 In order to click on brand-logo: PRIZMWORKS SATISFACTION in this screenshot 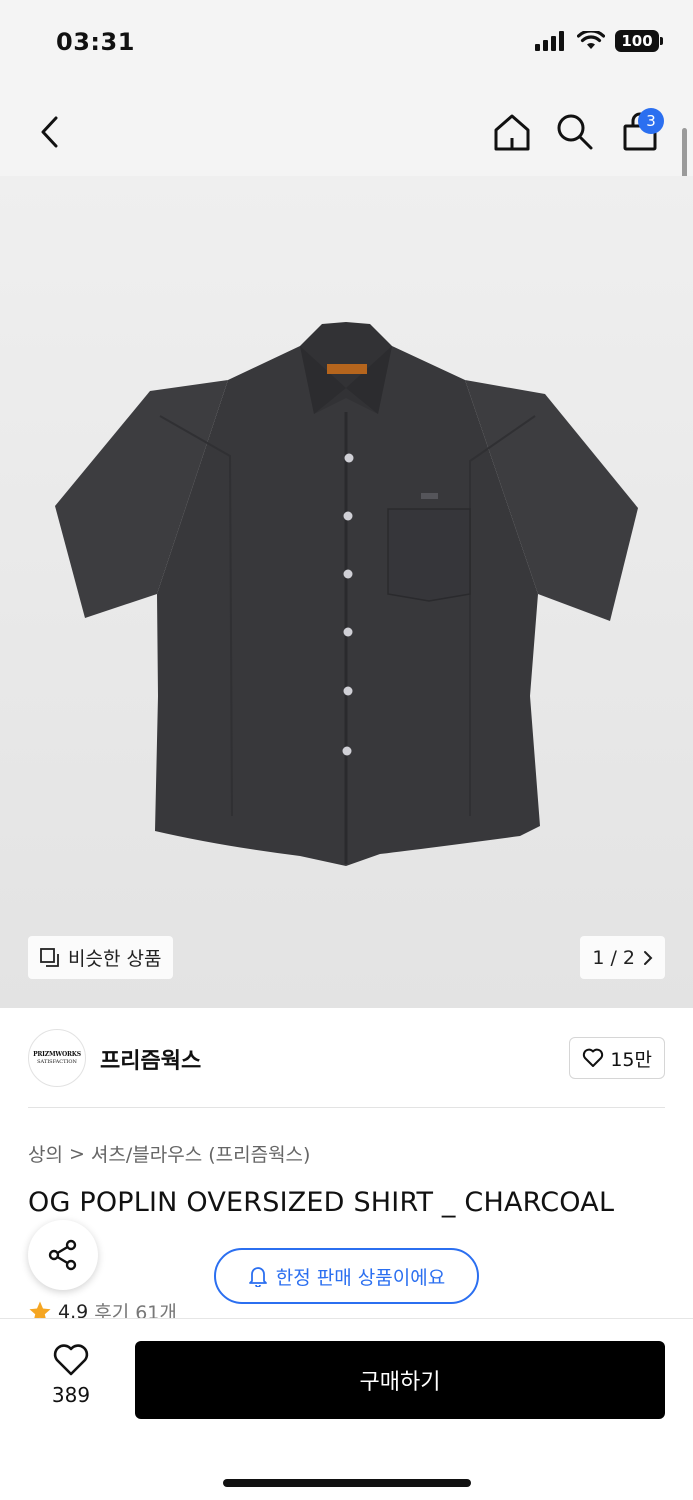, I will do `click(57, 1058)`.